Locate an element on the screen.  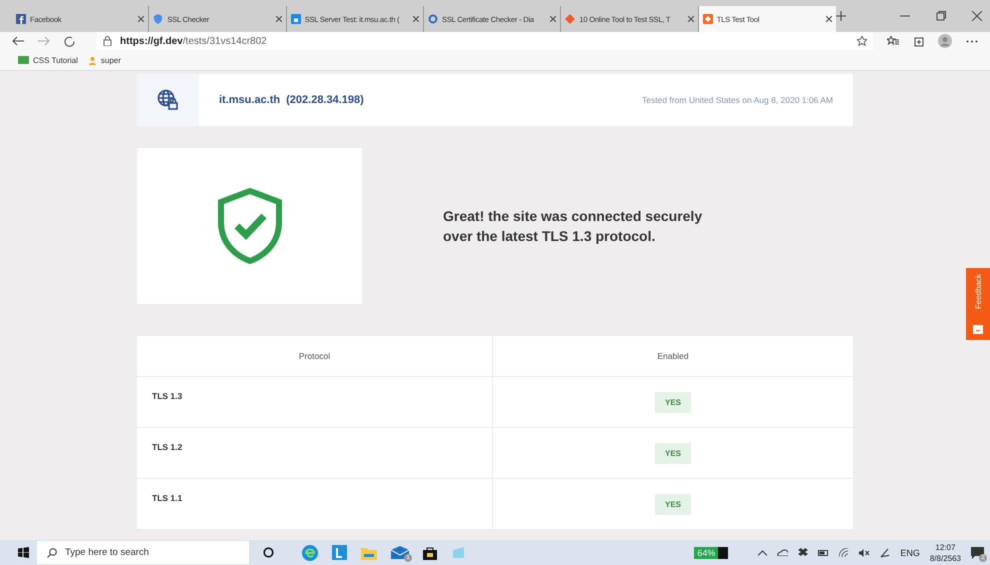
search-field: Type here to search is located at coordinates (143, 552).